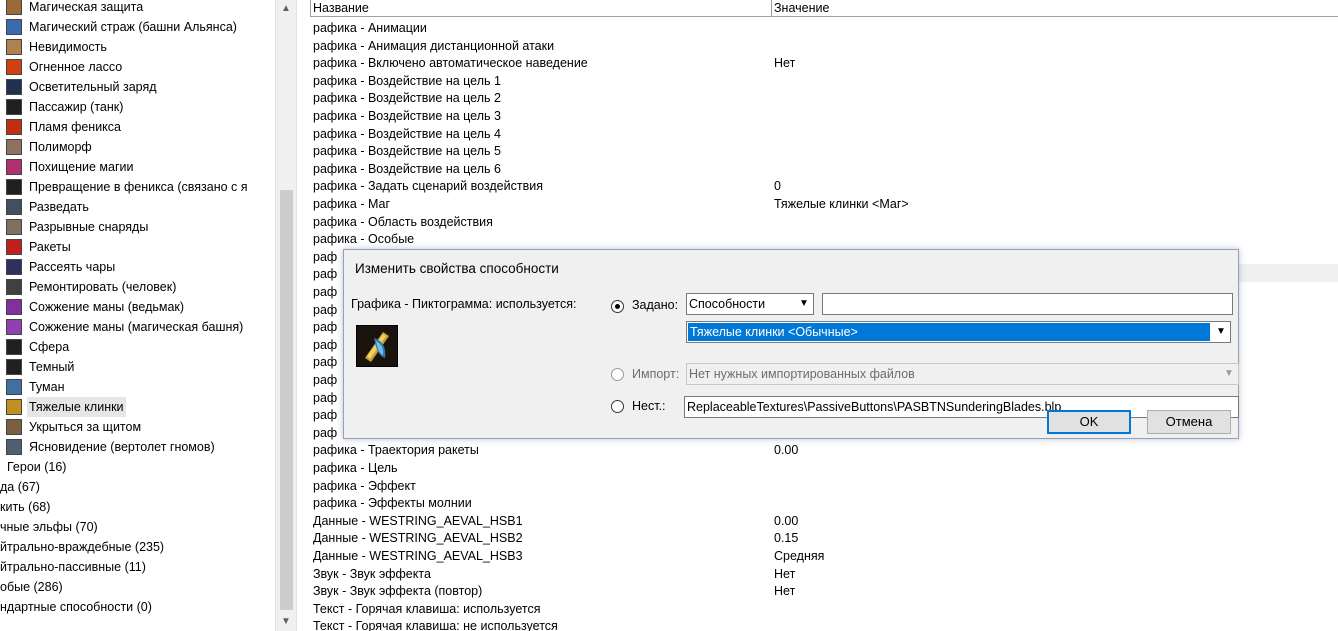 The height and width of the screenshot is (631, 1338). I want to click on tree-item-label: Магическая защита, so click(86, 7).